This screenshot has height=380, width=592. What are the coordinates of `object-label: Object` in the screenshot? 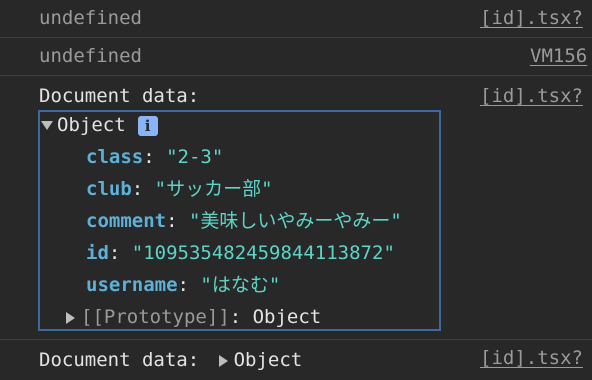 It's located at (91, 125).